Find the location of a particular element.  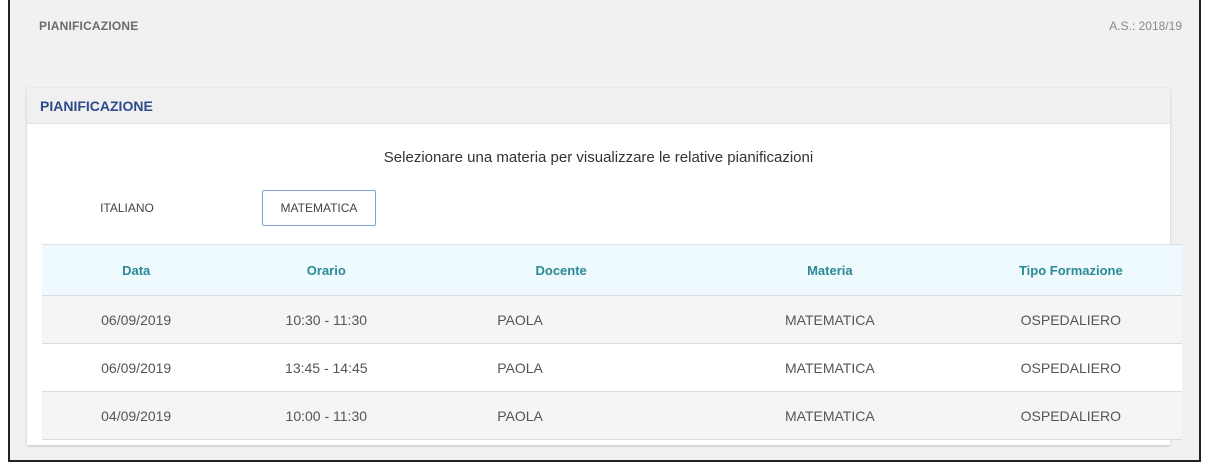

cell-orario: 10:00 - 11:30 is located at coordinates (326, 415).